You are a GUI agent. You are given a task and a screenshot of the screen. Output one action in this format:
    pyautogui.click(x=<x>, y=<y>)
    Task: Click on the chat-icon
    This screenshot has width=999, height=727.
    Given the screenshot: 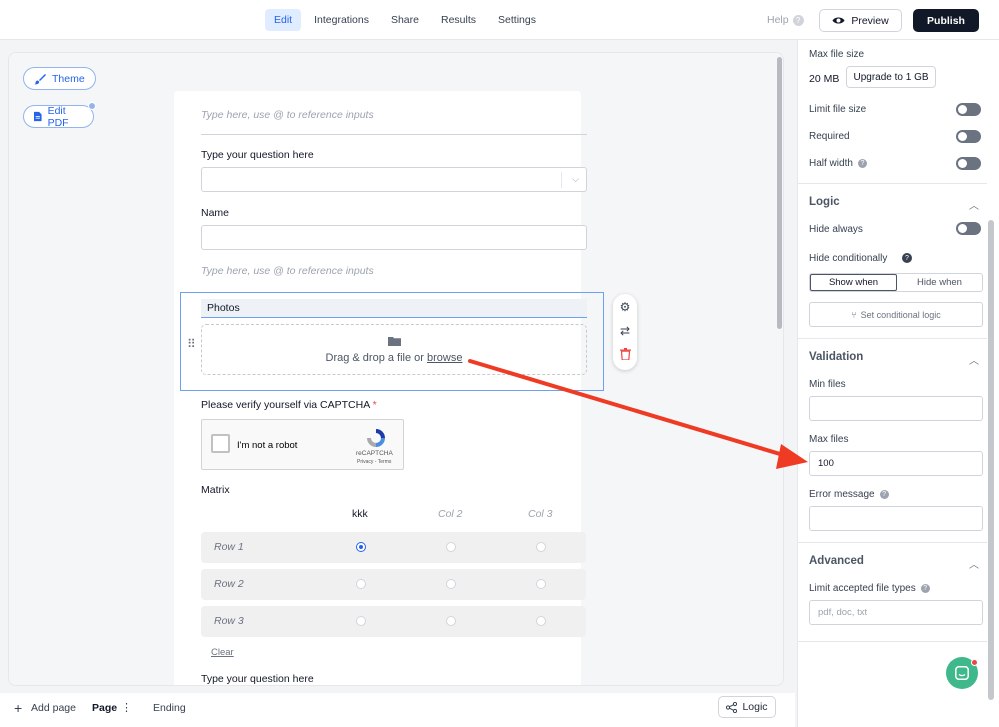 What is the action you would take?
    pyautogui.click(x=962, y=673)
    